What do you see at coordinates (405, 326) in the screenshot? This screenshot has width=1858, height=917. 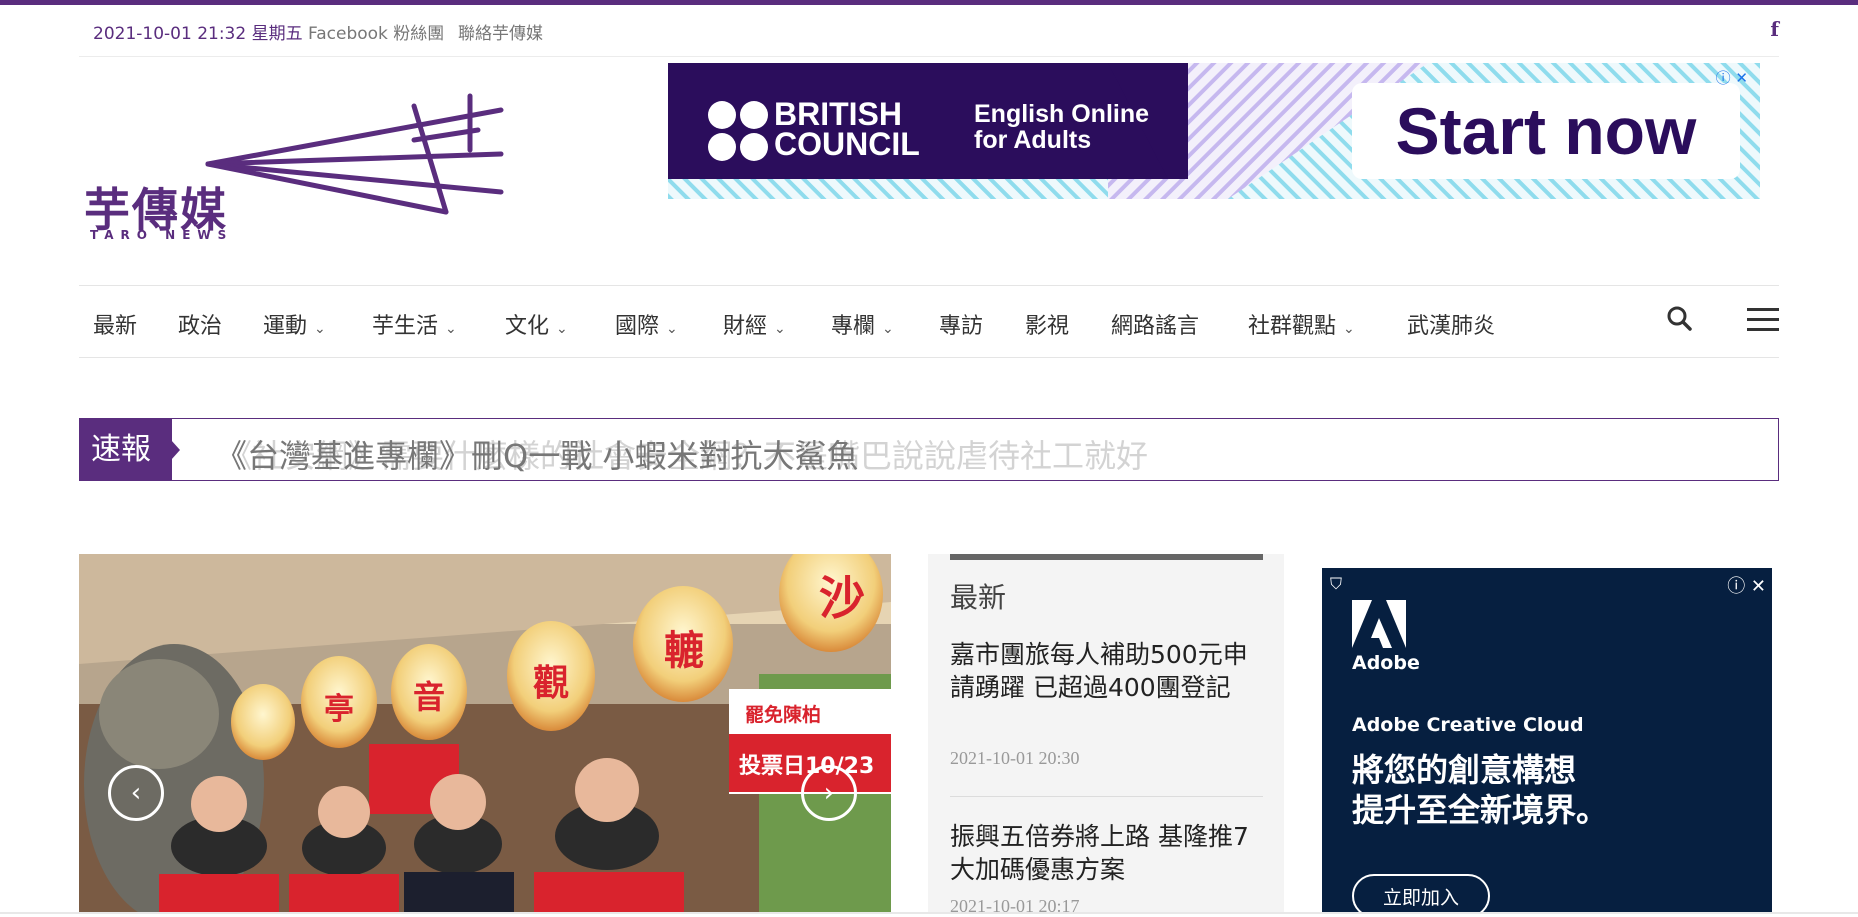 I see `nav-label: 芋生活` at bounding box center [405, 326].